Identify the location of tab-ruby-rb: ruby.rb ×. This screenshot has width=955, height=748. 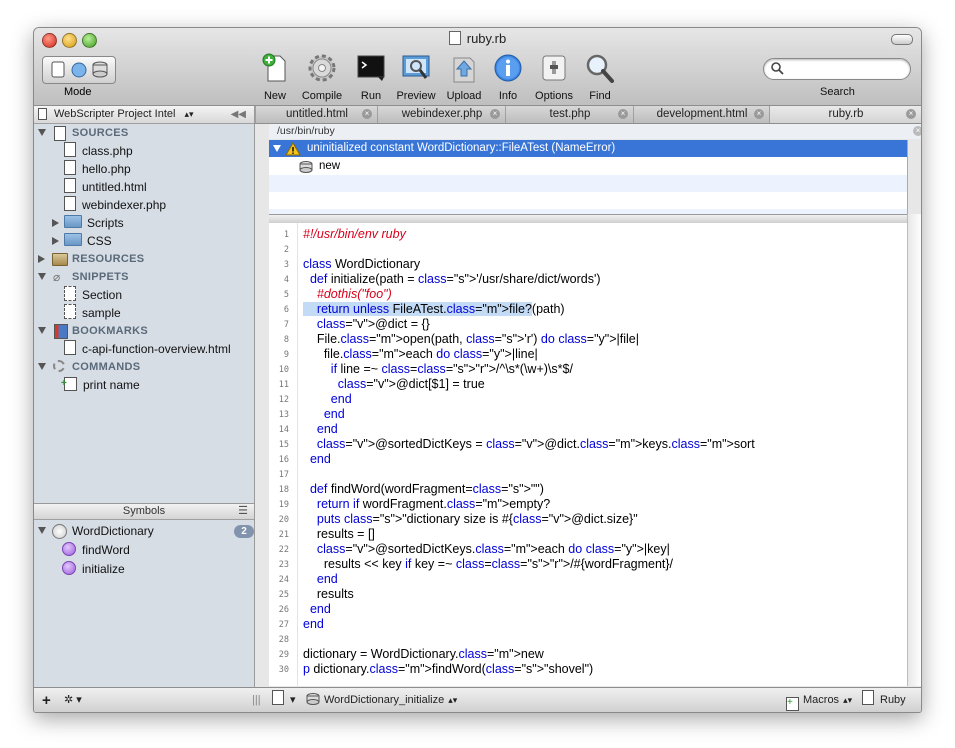
(845, 114).